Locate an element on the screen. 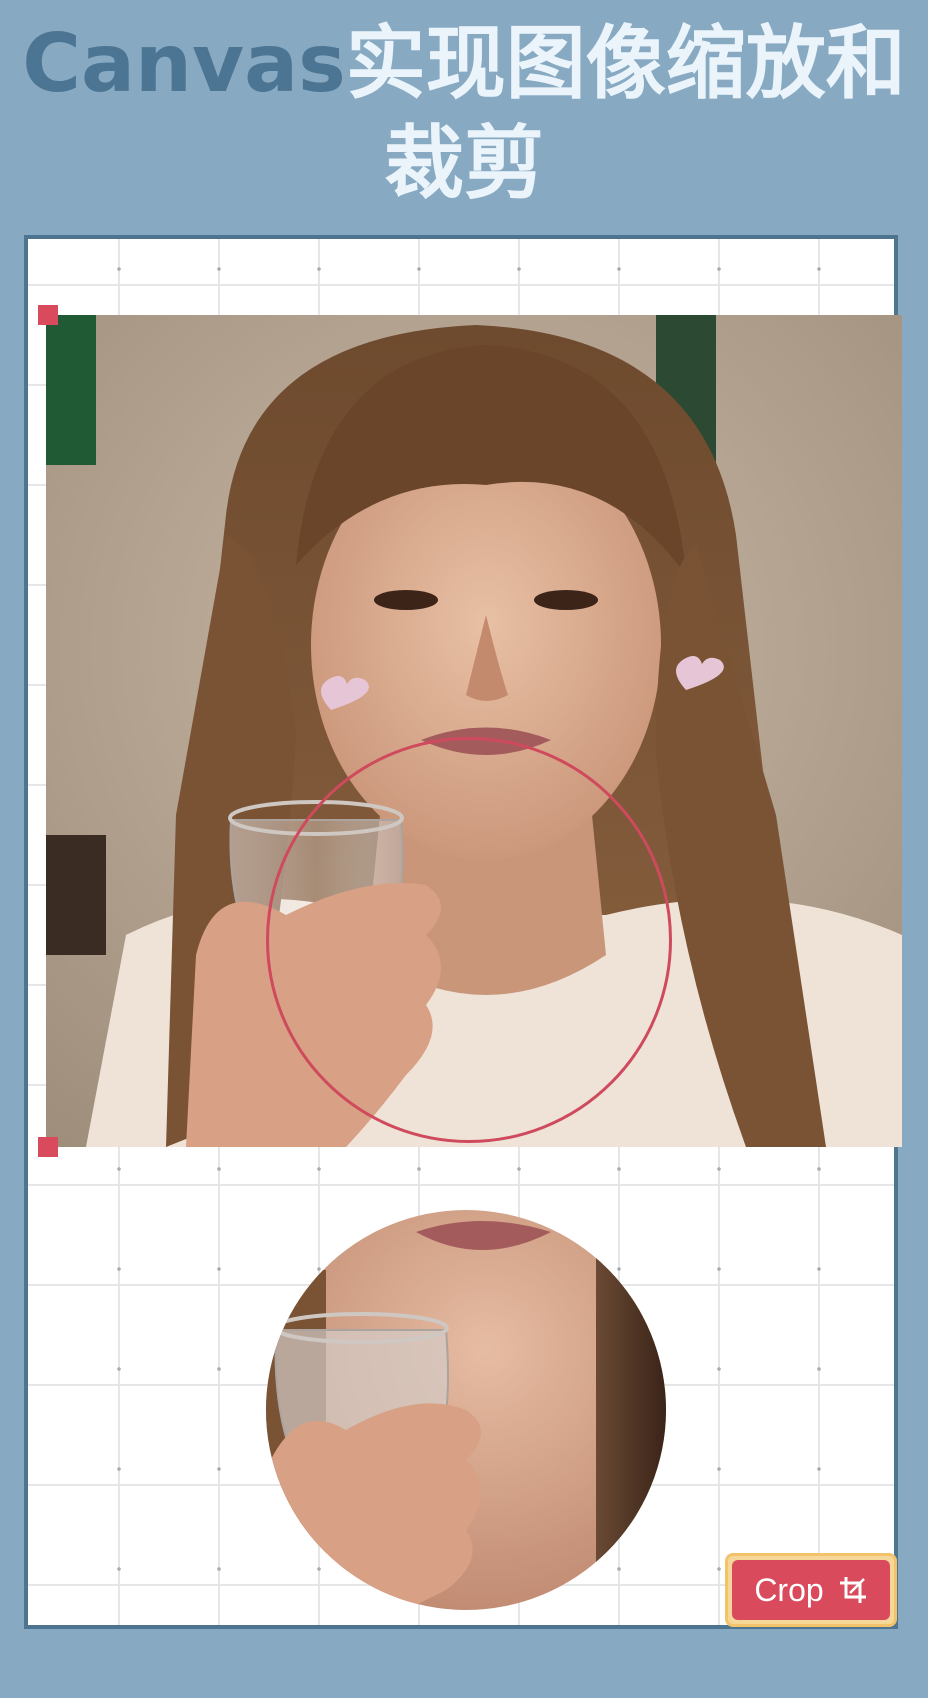  title-accent: Canvas is located at coordinates (184, 63).